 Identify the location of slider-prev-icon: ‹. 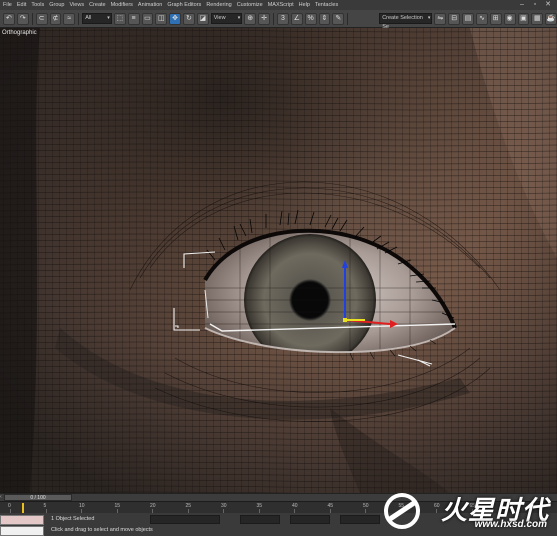
(2, 497).